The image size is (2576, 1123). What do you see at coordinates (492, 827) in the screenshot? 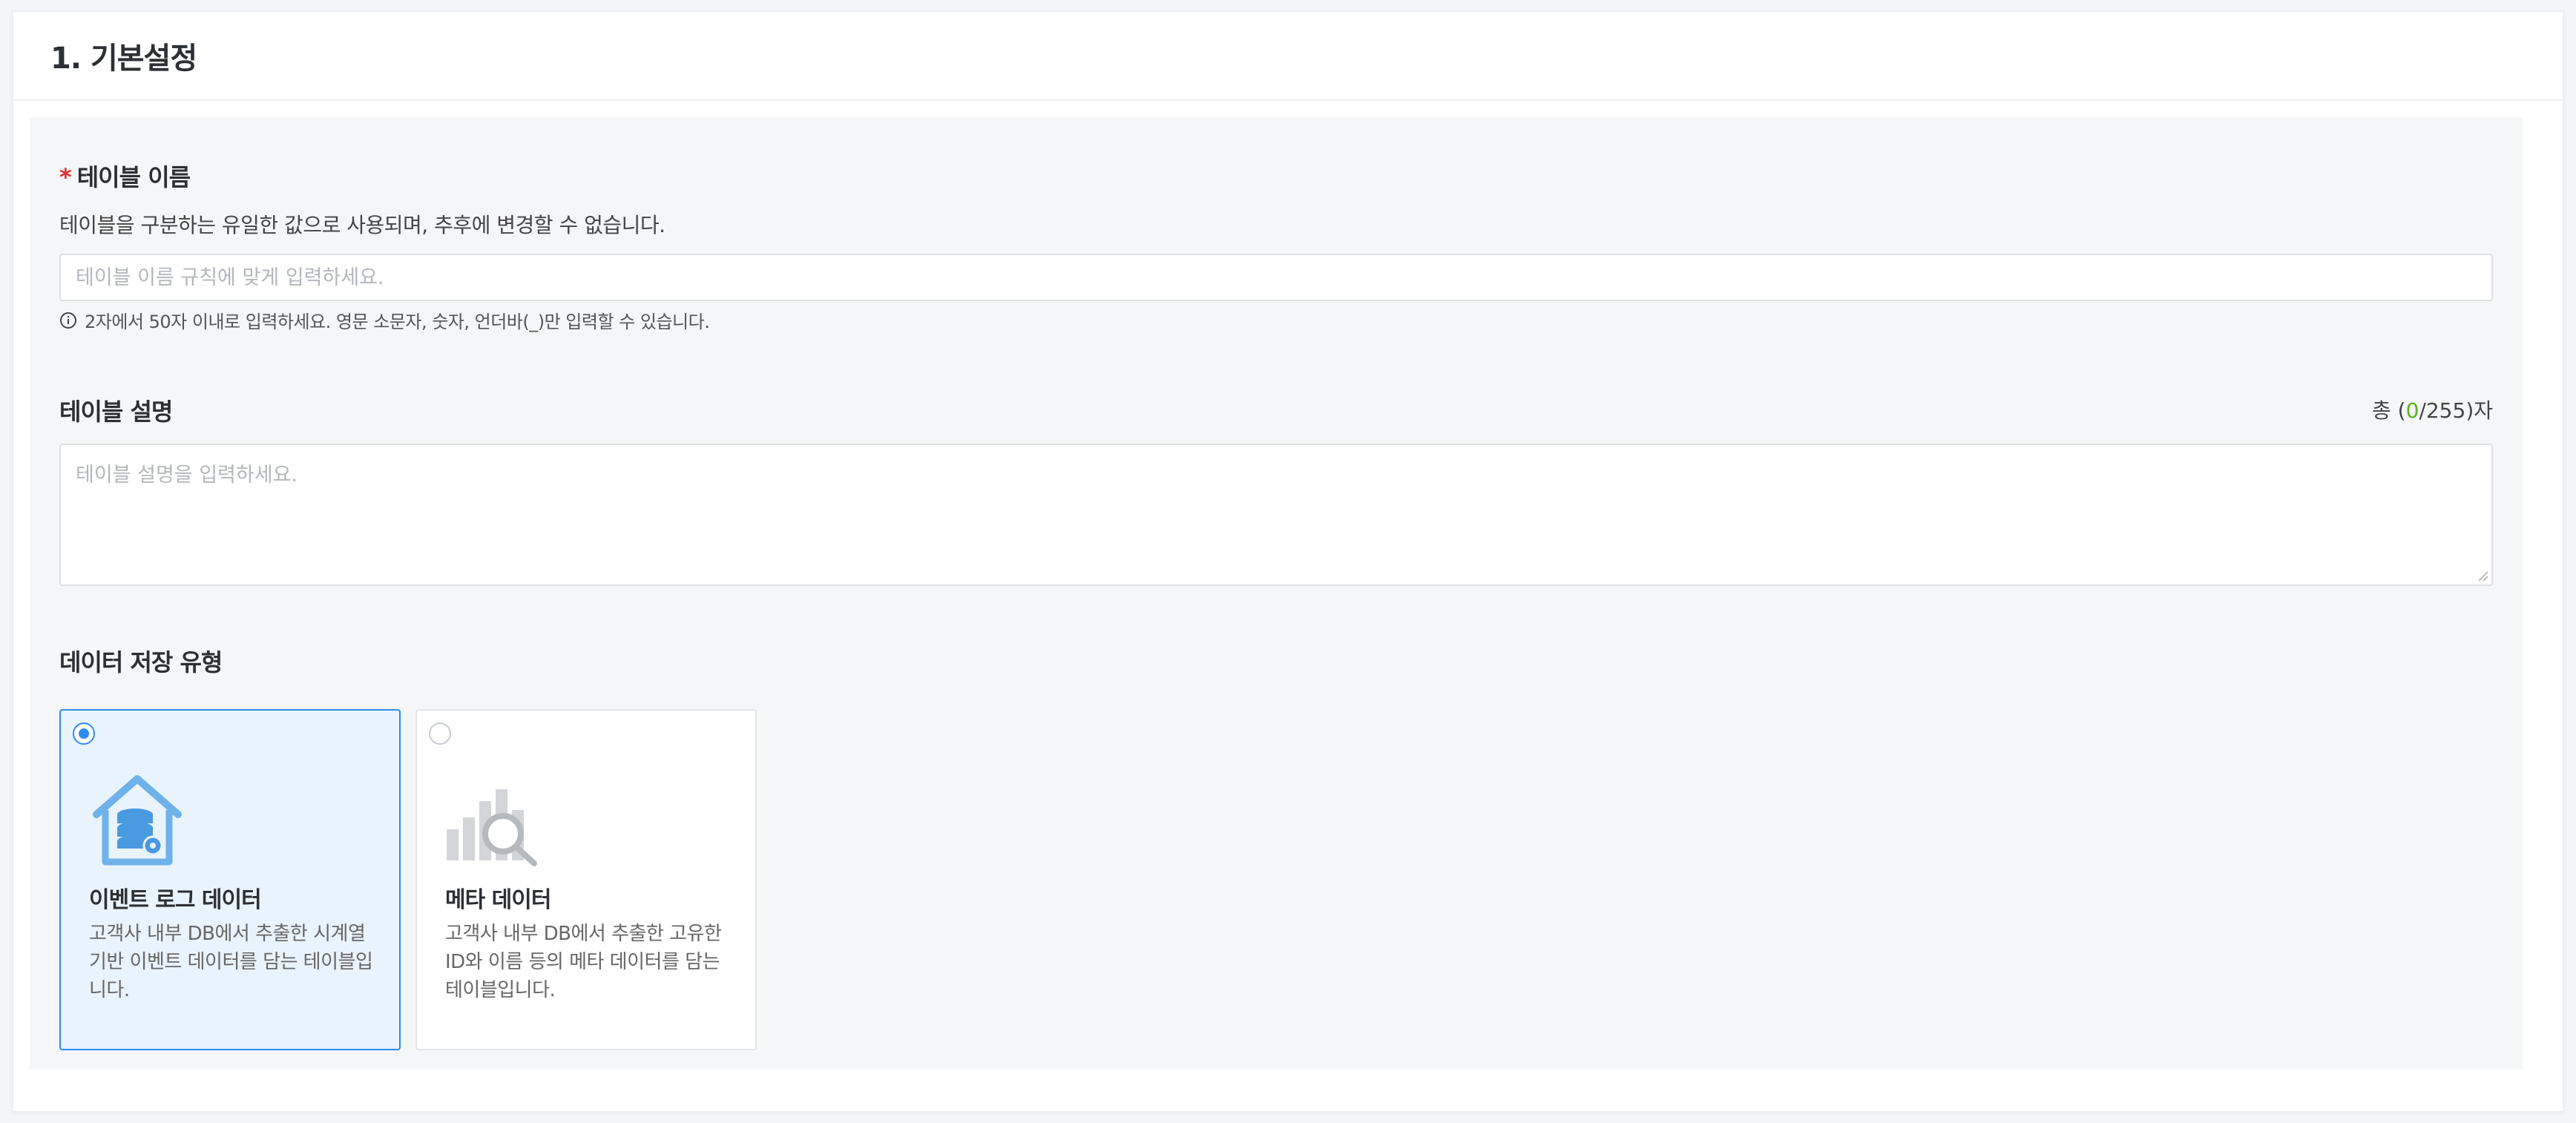
I see `chart-magnifier-icon` at bounding box center [492, 827].